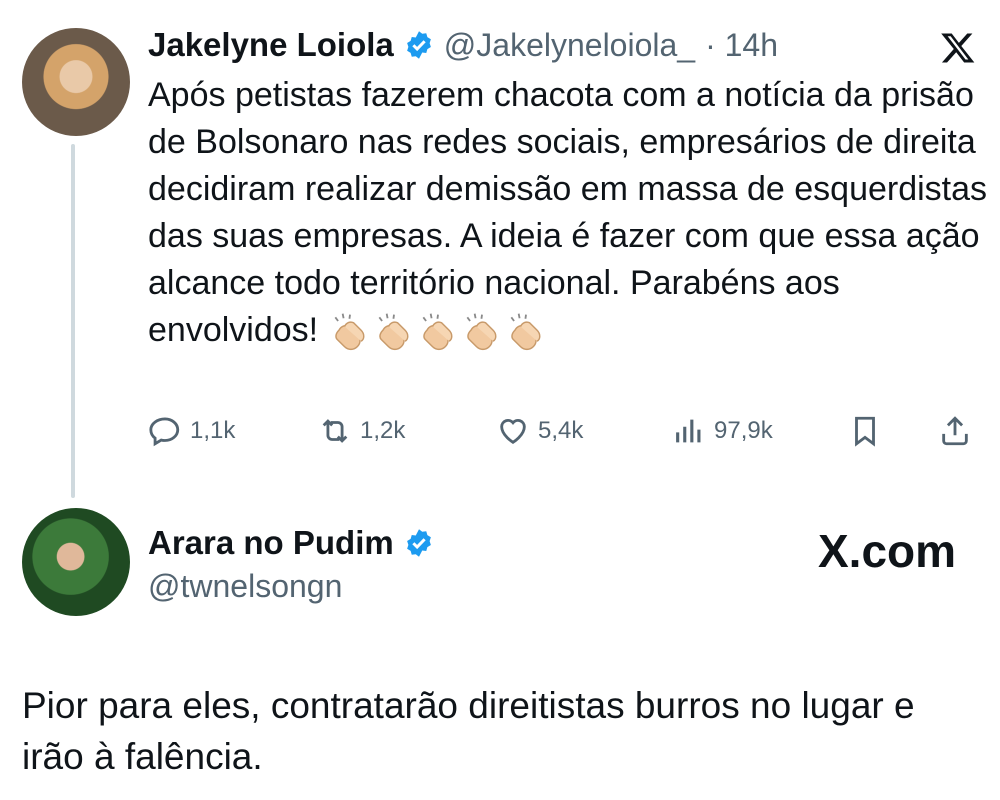  What do you see at coordinates (958, 48) in the screenshot?
I see `x-logo-icon` at bounding box center [958, 48].